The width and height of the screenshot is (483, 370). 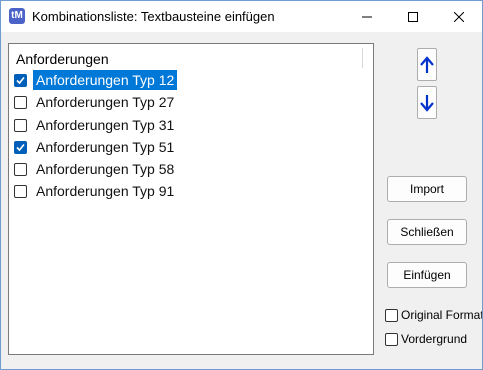 I want to click on close-button: Schließen, so click(x=427, y=232).